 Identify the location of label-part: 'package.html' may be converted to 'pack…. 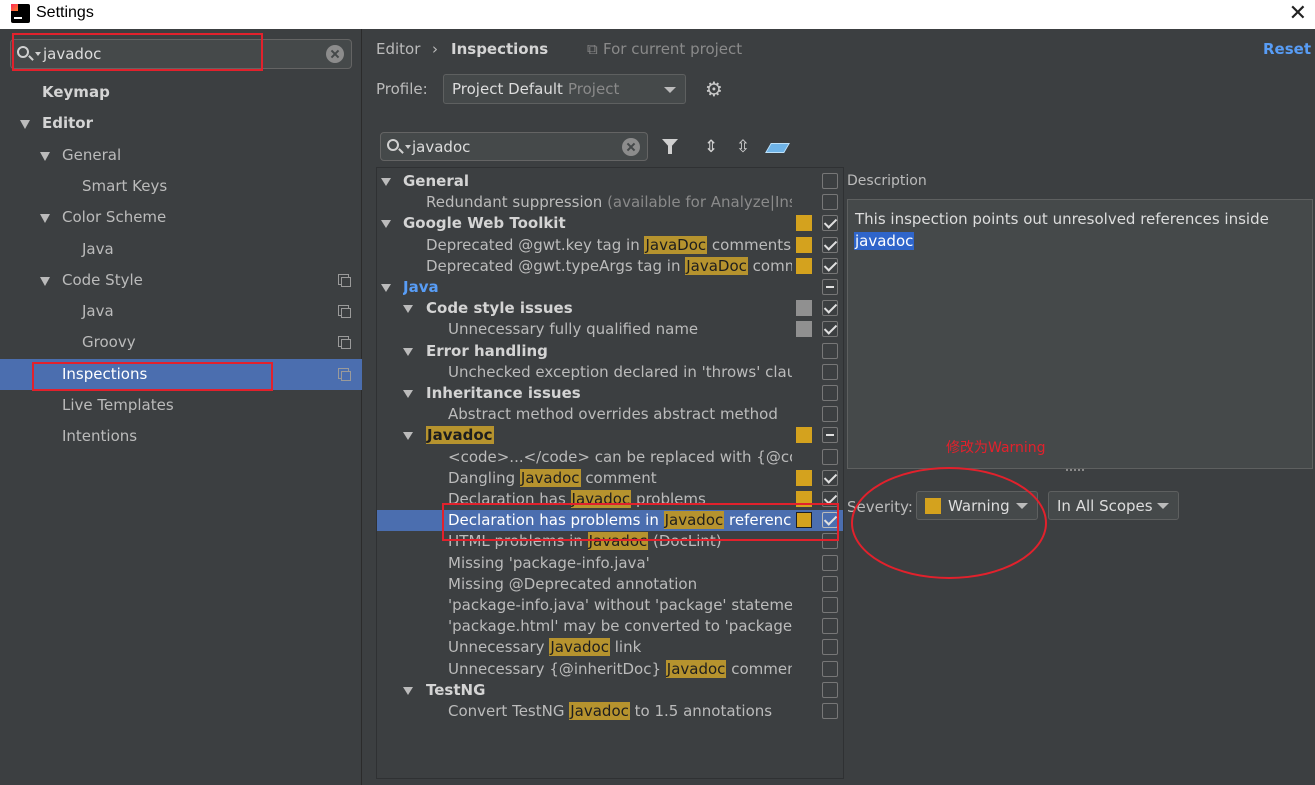
(620, 626).